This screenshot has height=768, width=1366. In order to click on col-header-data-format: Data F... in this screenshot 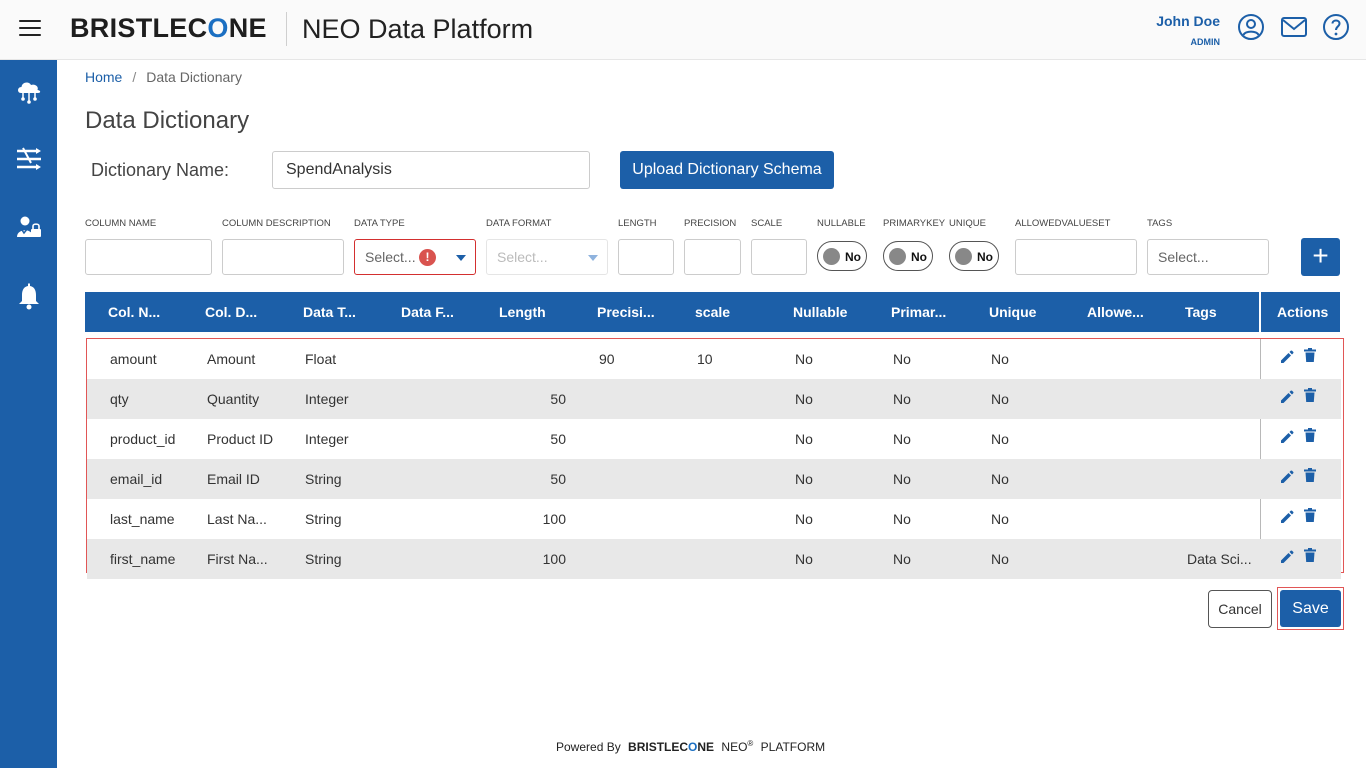, I will do `click(427, 312)`.